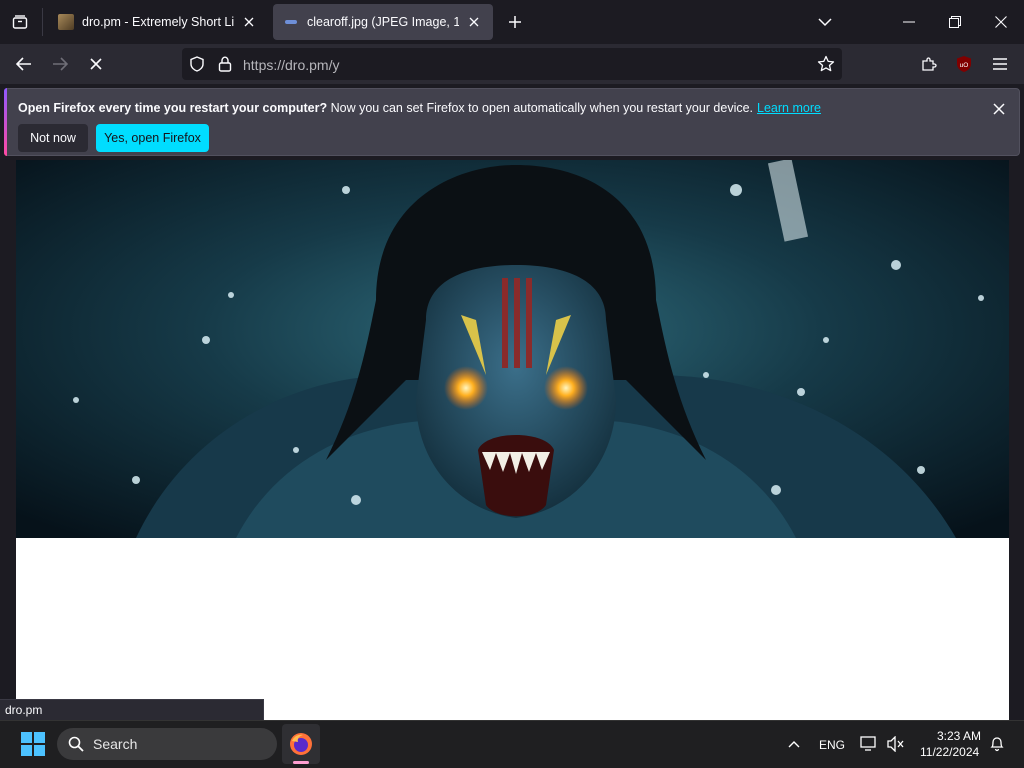 The width and height of the screenshot is (1024, 768). I want to click on tab-dro-pm: dro.pm - Extremely Short Links, so click(158, 22).